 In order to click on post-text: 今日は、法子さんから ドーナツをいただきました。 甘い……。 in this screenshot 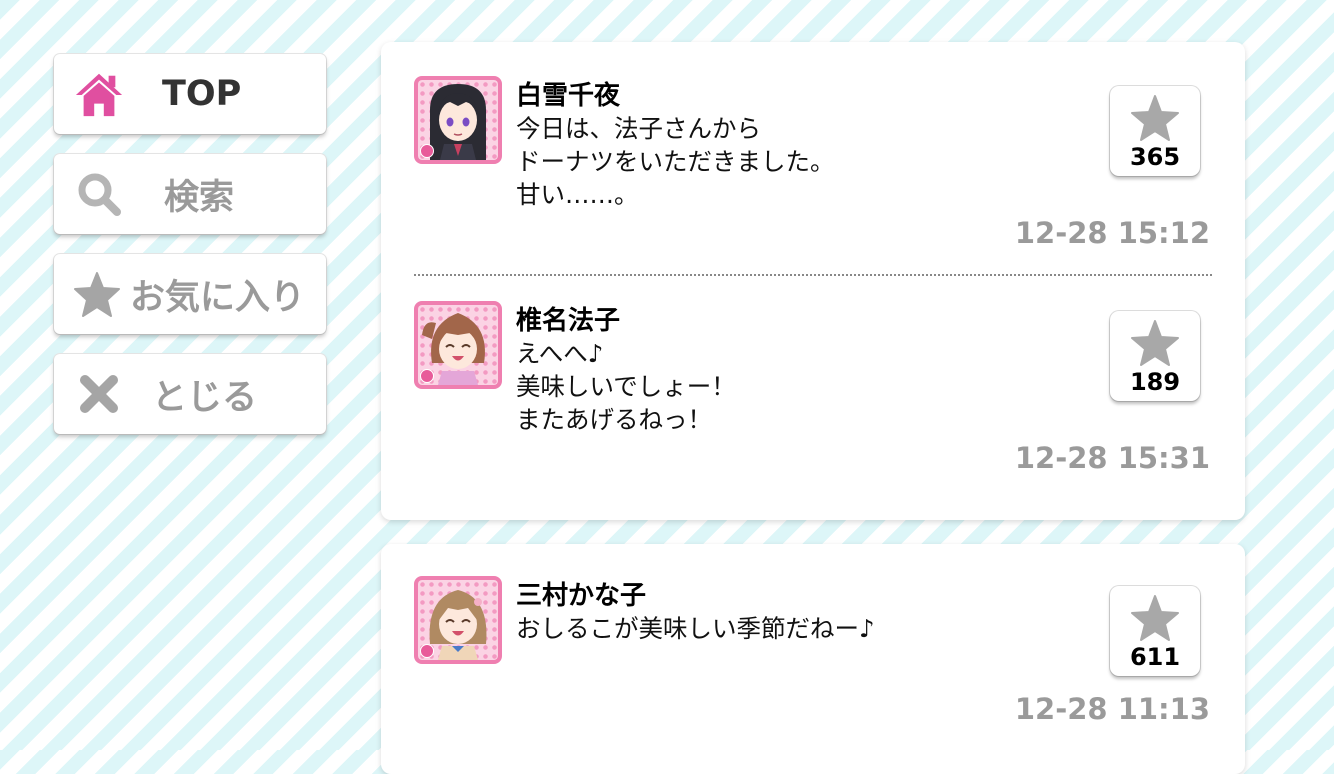, I will do `click(675, 161)`.